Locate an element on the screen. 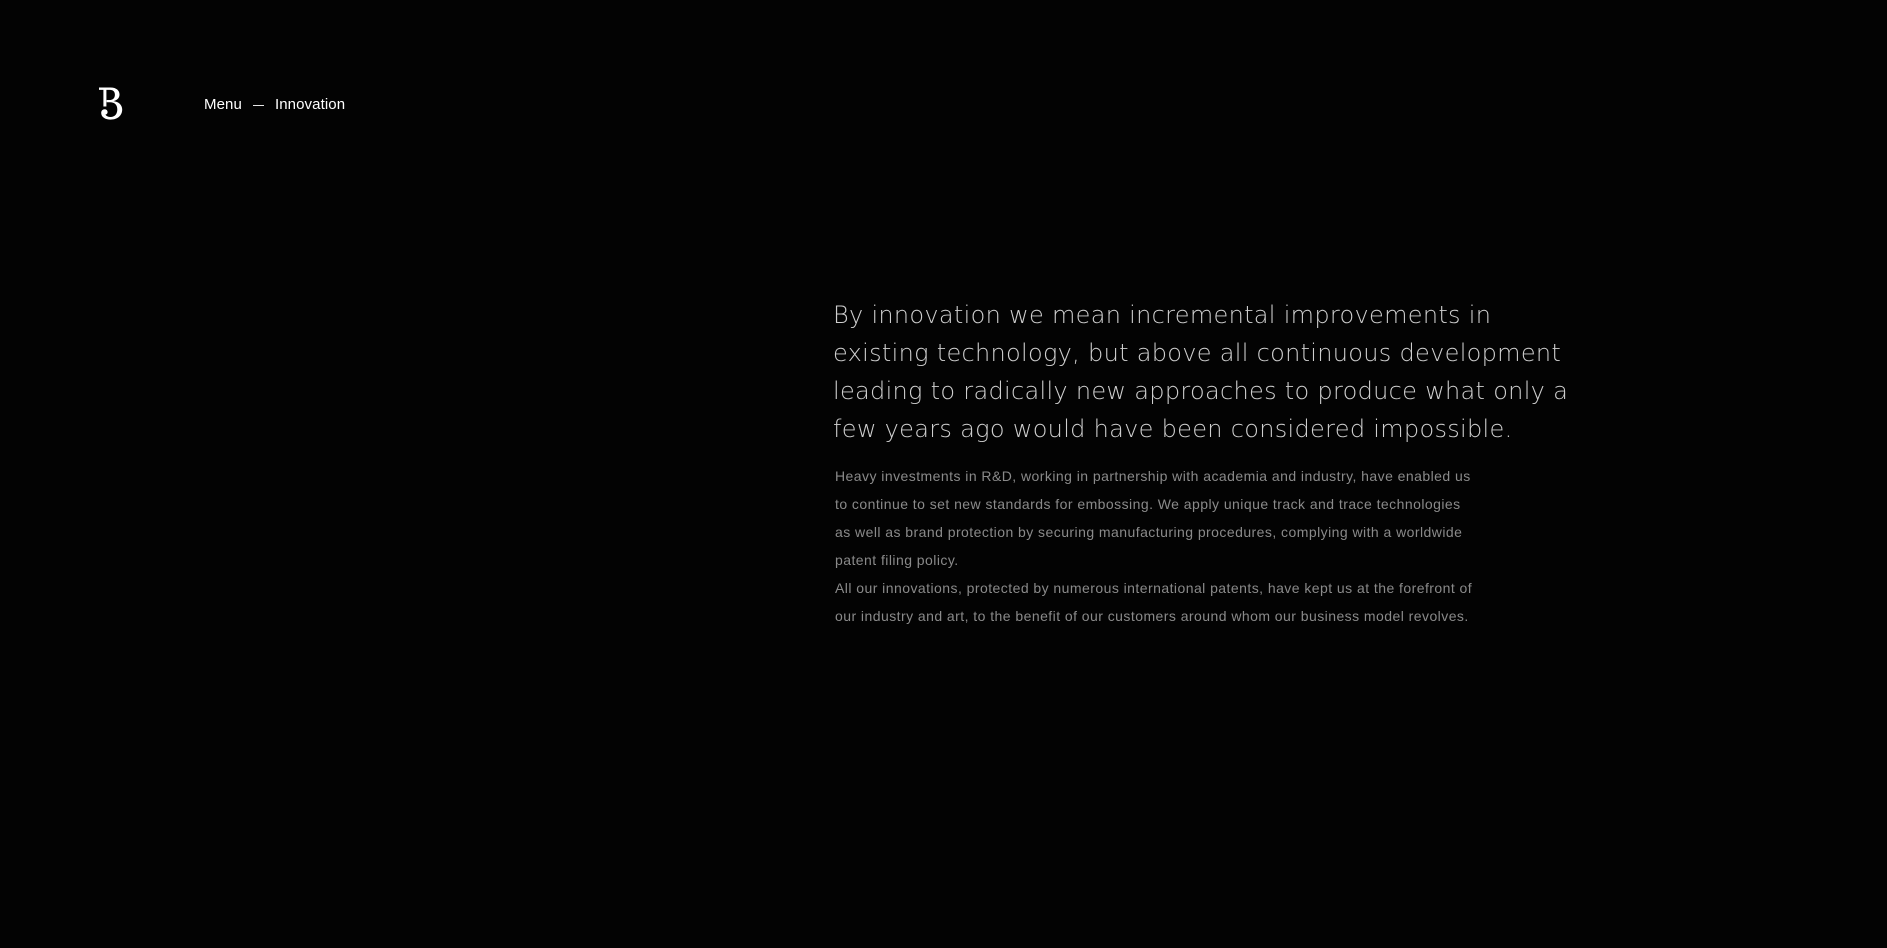 The height and width of the screenshot is (948, 1887). breadcrumb-separator is located at coordinates (258, 105).